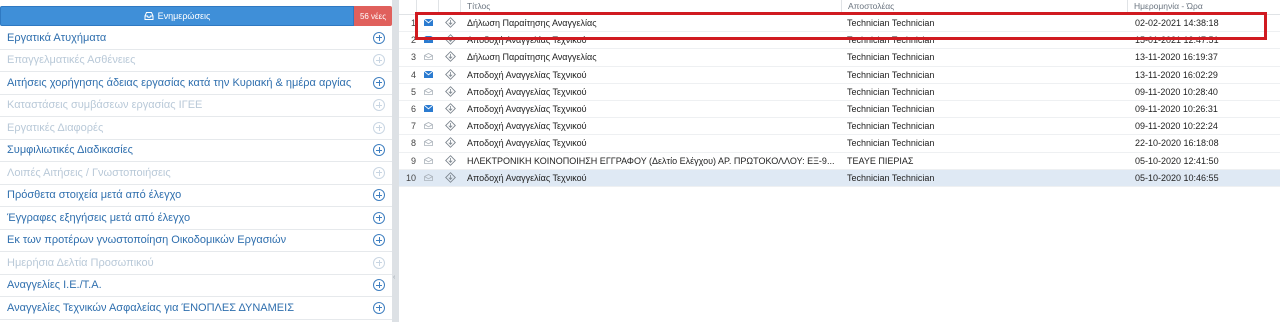  What do you see at coordinates (1176, 74) in the screenshot?
I see `row-date: 13-11-2020 16:02:29` at bounding box center [1176, 74].